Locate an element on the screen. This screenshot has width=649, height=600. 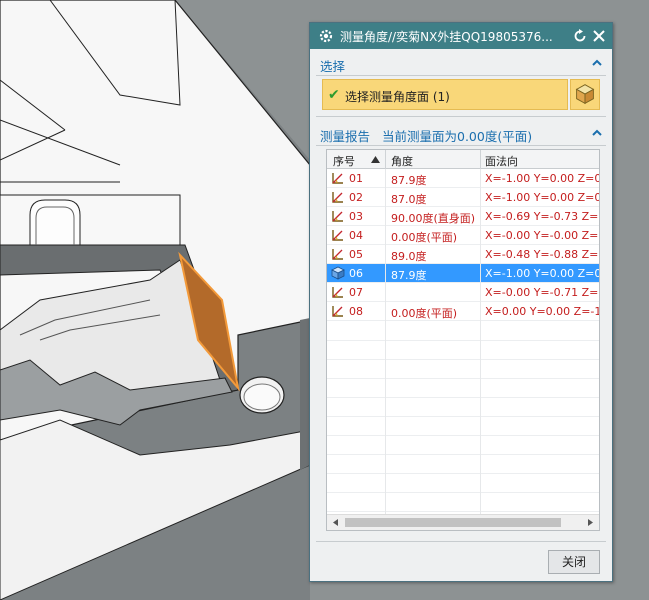
row-normal: X=-0.69 Y=-0.73 Z=0 is located at coordinates (542, 216).